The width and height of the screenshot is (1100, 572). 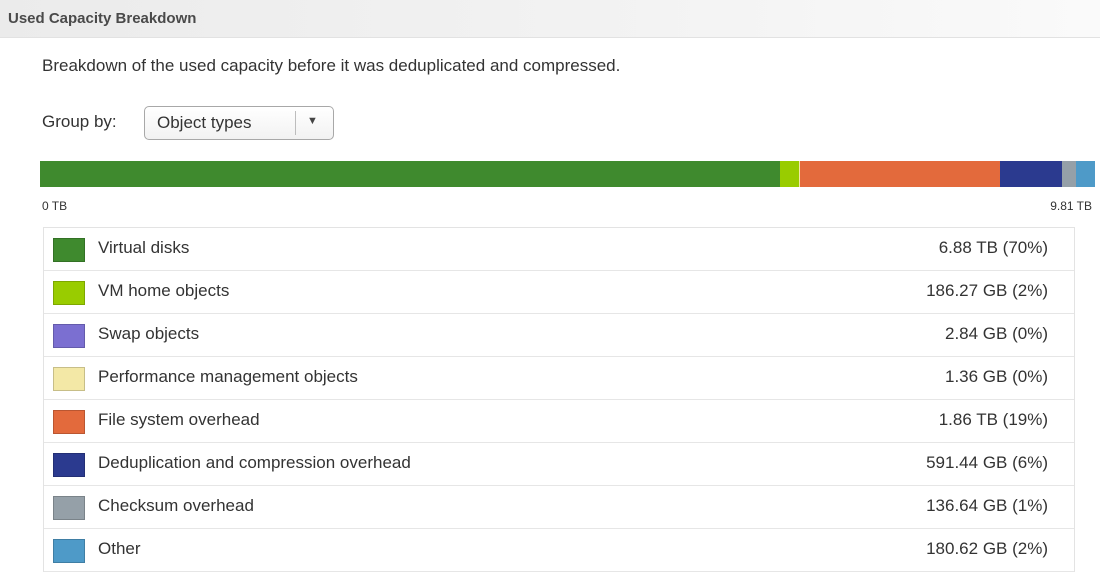 What do you see at coordinates (79, 122) in the screenshot?
I see `group-by-label: Group by:` at bounding box center [79, 122].